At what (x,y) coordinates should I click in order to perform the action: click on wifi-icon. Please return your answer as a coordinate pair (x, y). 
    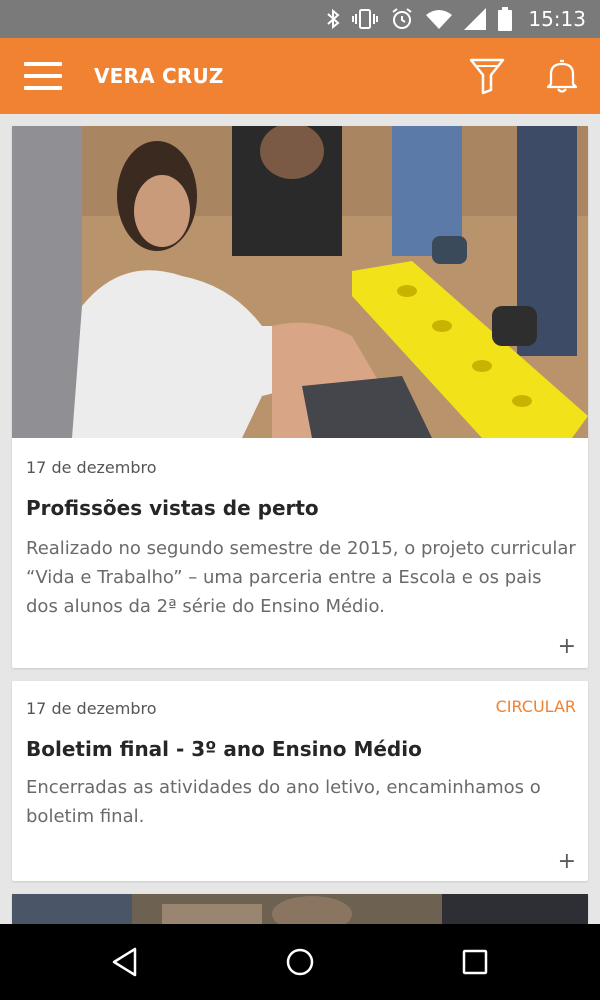
    Looking at the image, I should click on (439, 19).